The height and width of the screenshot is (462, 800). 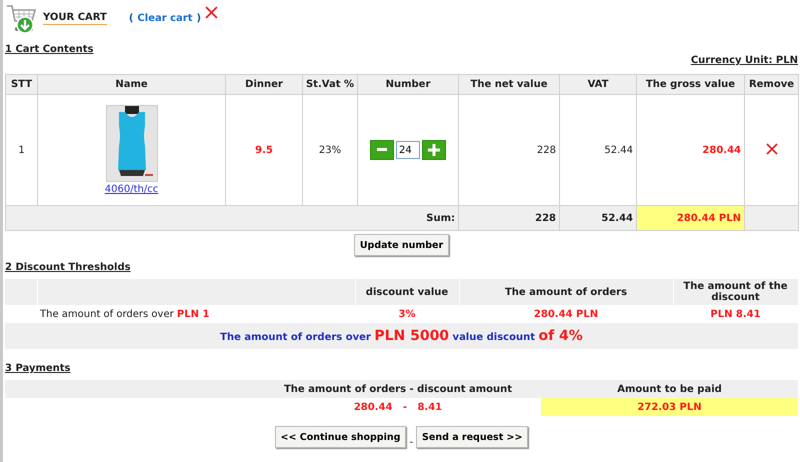 I want to click on calculation-cell: 280.44 - 8.41, so click(x=398, y=407).